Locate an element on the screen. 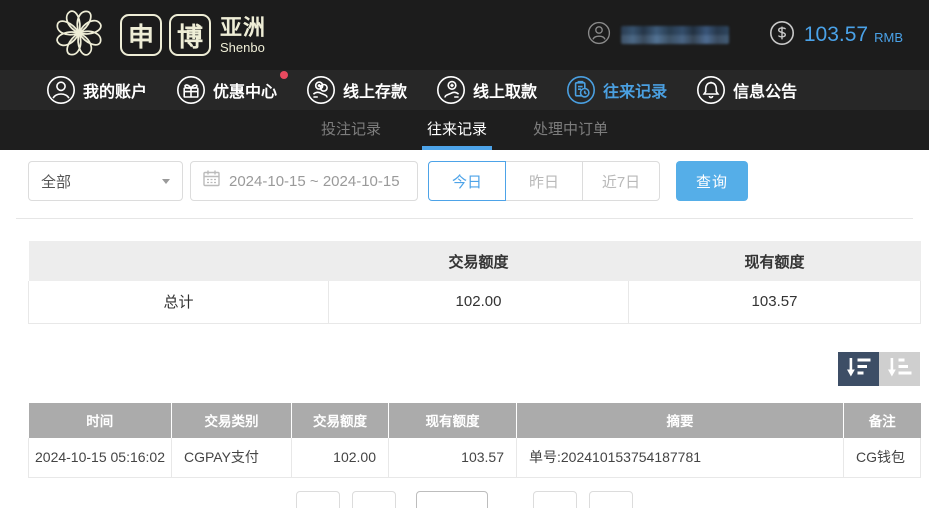  search-button: 查询 is located at coordinates (712, 181).